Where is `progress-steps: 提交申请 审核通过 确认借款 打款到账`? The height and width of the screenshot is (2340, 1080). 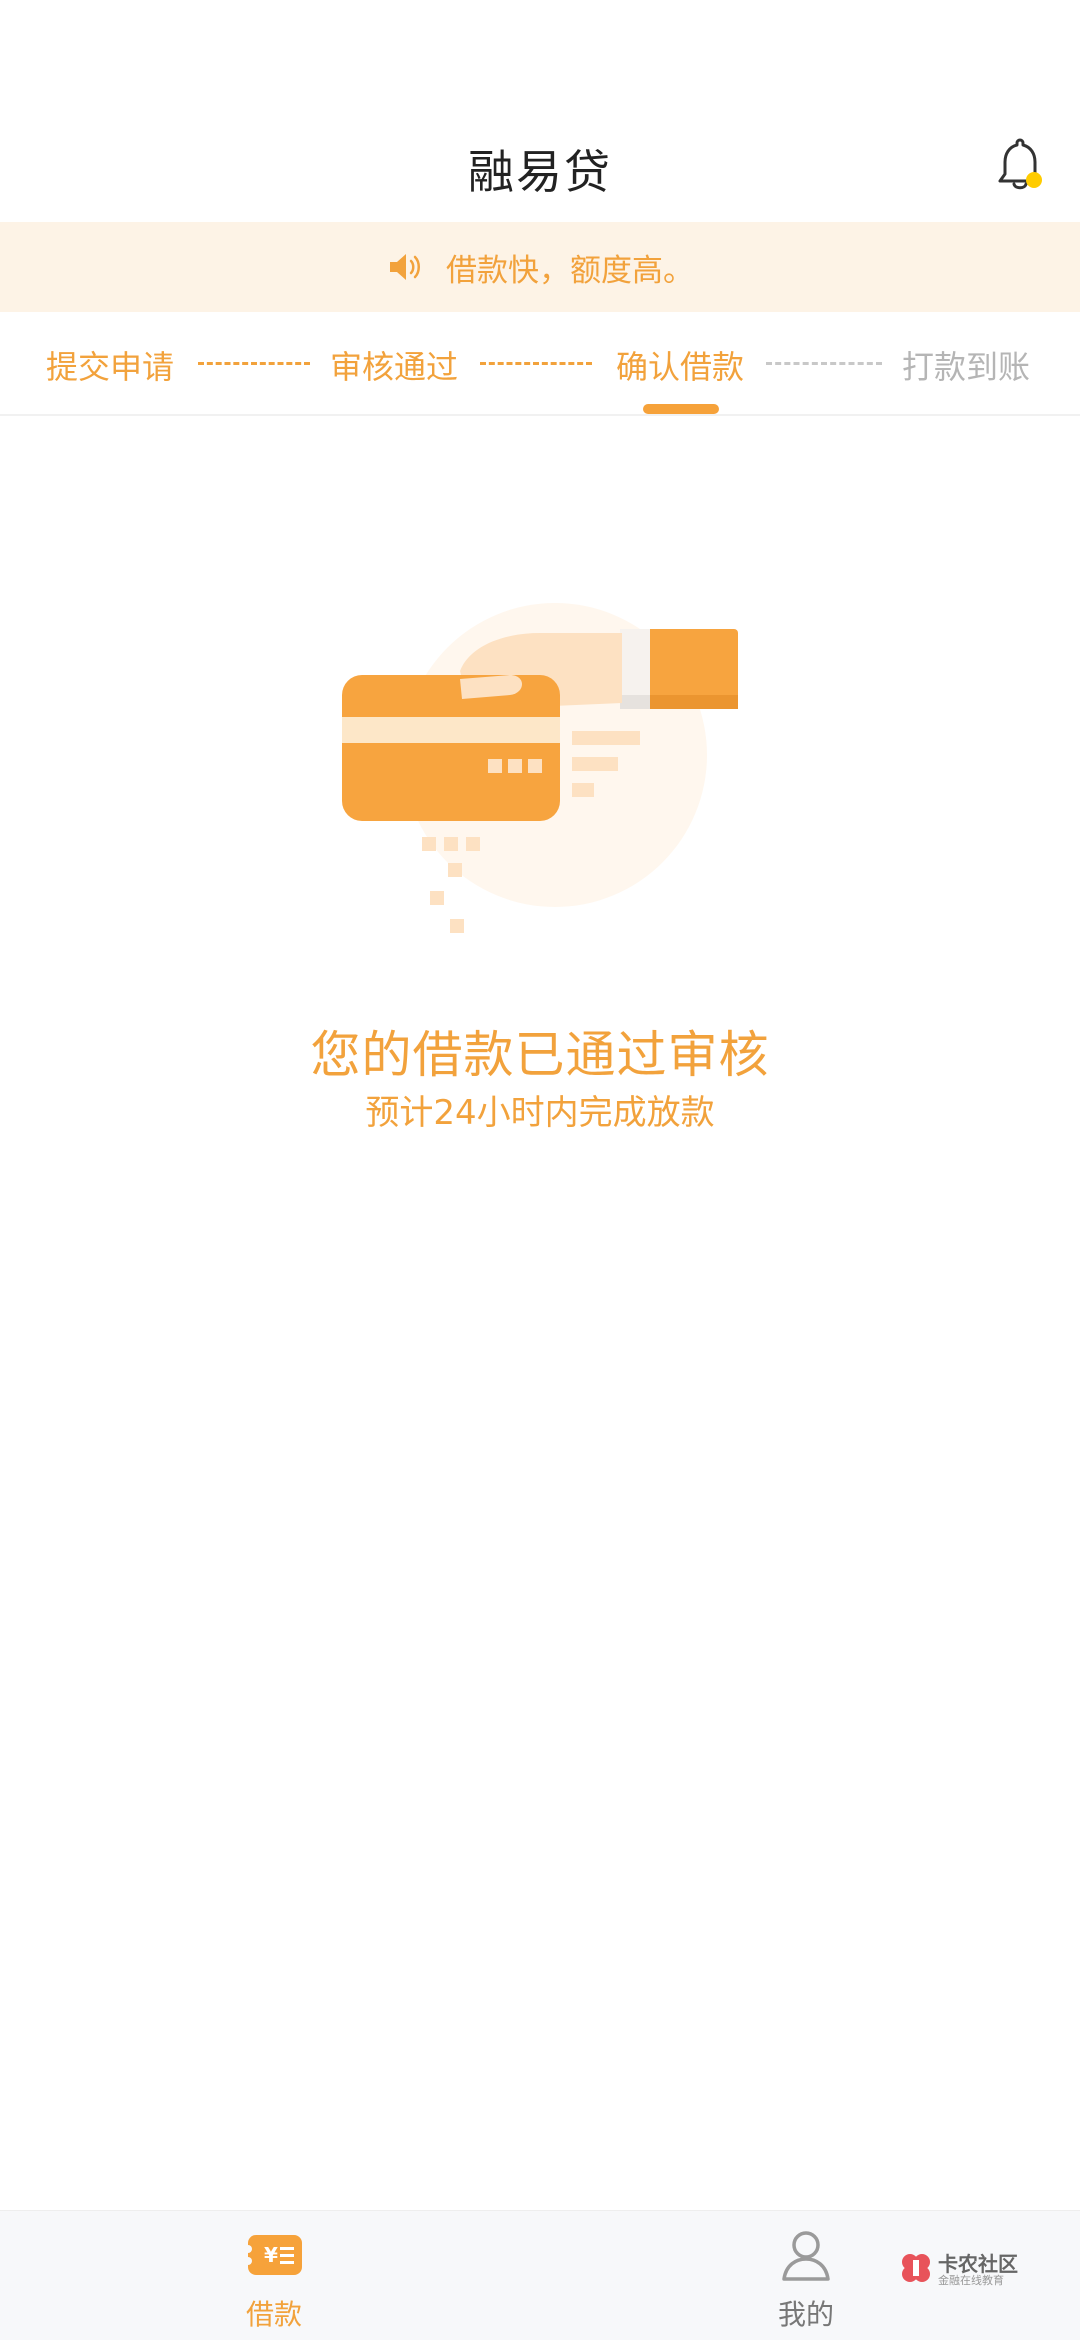 progress-steps: 提交申请 审核通过 确认借款 打款到账 is located at coordinates (540, 364).